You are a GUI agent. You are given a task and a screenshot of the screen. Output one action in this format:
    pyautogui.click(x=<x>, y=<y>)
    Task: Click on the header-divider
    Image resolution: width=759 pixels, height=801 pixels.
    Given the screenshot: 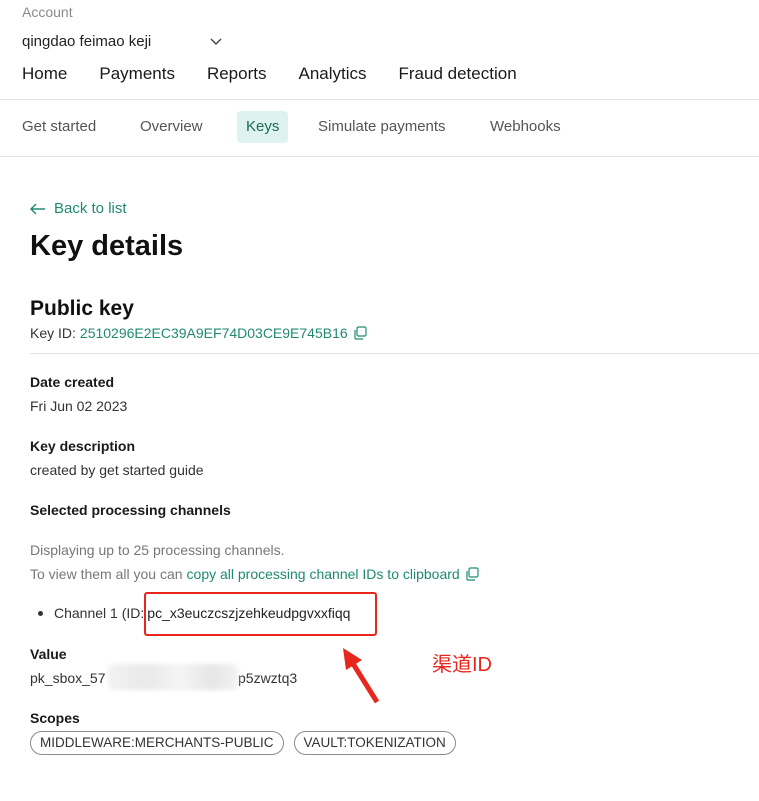 What is the action you would take?
    pyautogui.click(x=379, y=99)
    